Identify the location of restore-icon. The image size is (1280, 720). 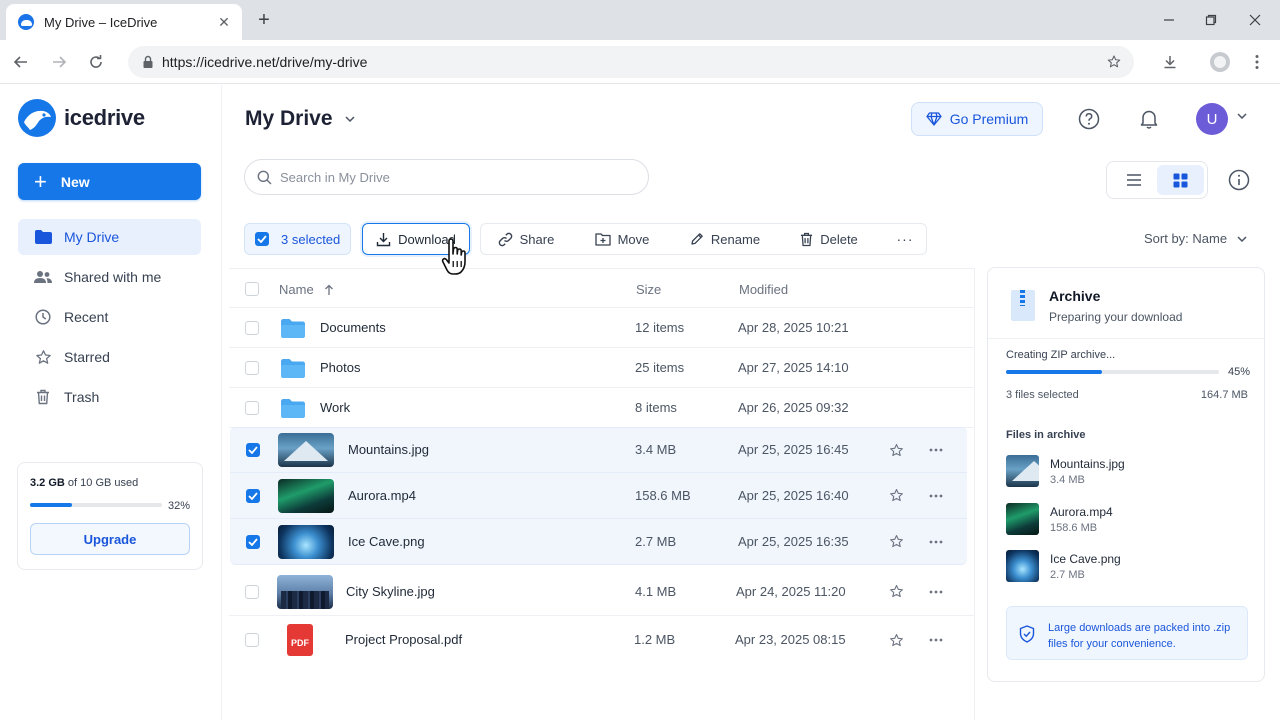
(1211, 20).